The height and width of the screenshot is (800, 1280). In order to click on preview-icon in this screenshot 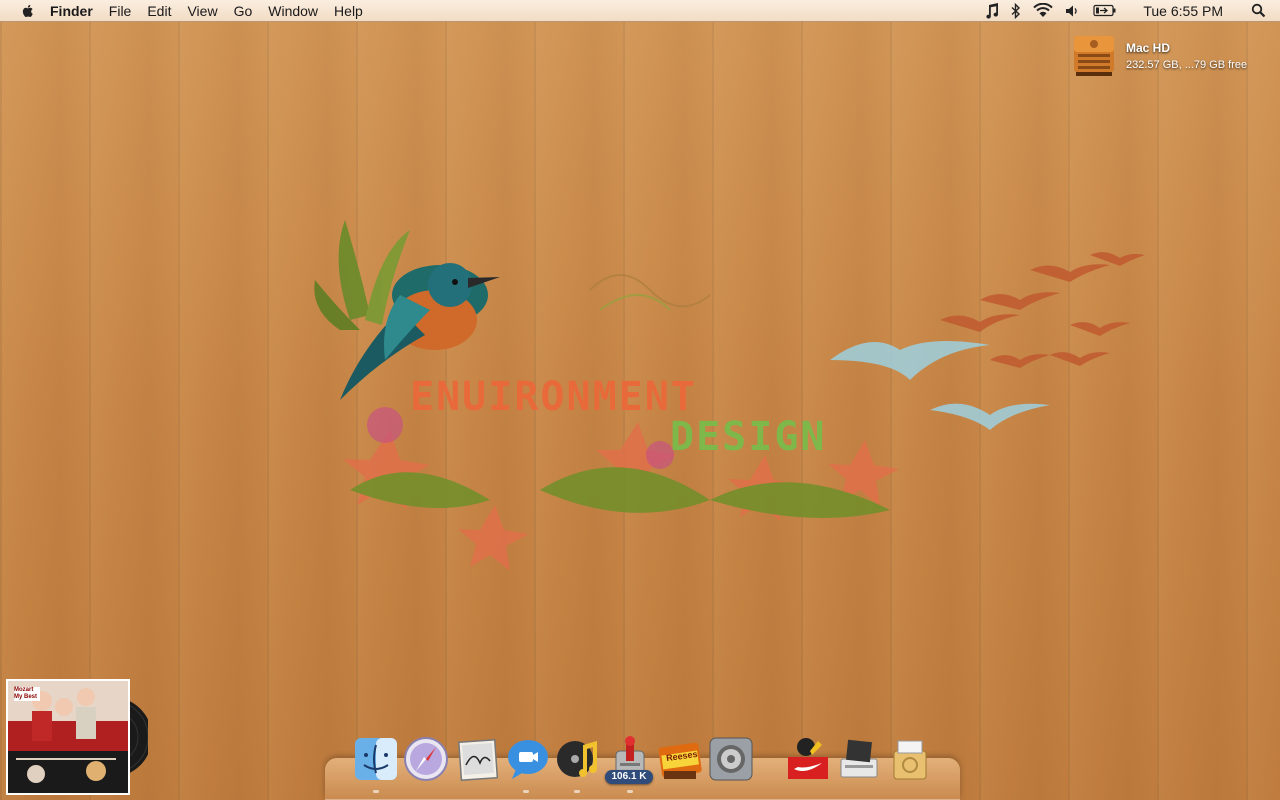, I will do `click(478, 760)`.